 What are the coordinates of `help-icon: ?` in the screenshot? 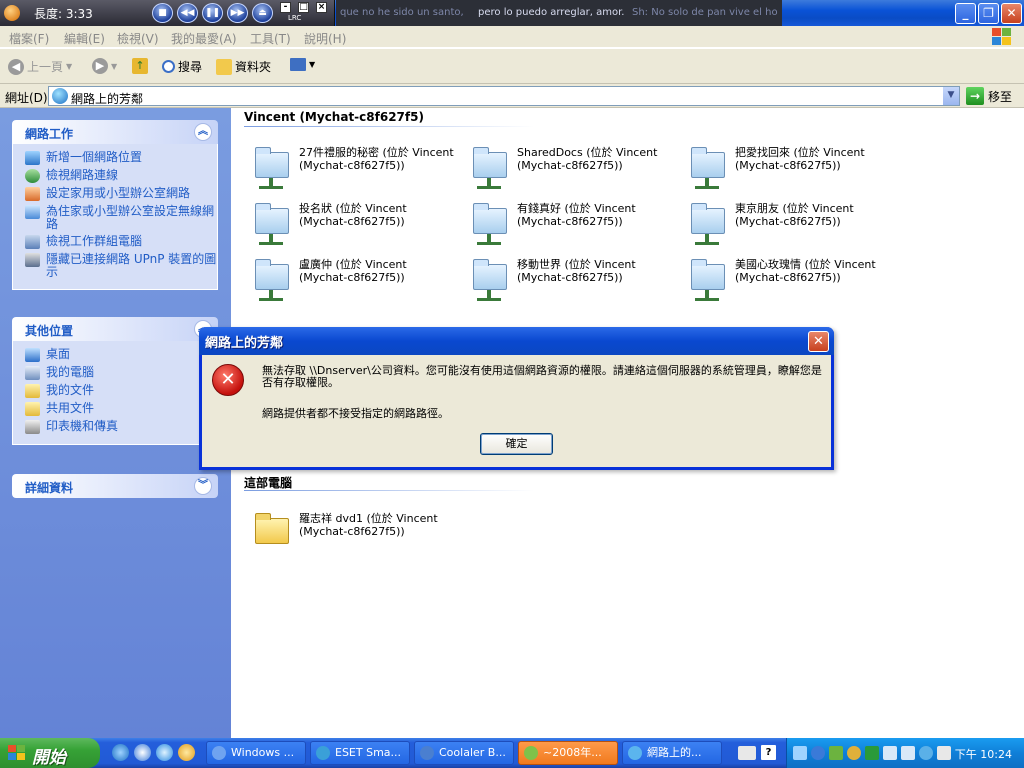 It's located at (768, 752).